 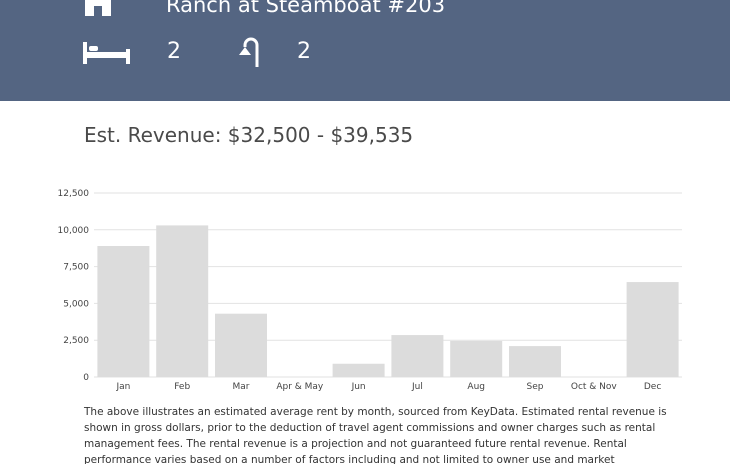 What do you see at coordinates (306, 8) in the screenshot?
I see `property-title: Ranch at Steamboat #203` at bounding box center [306, 8].